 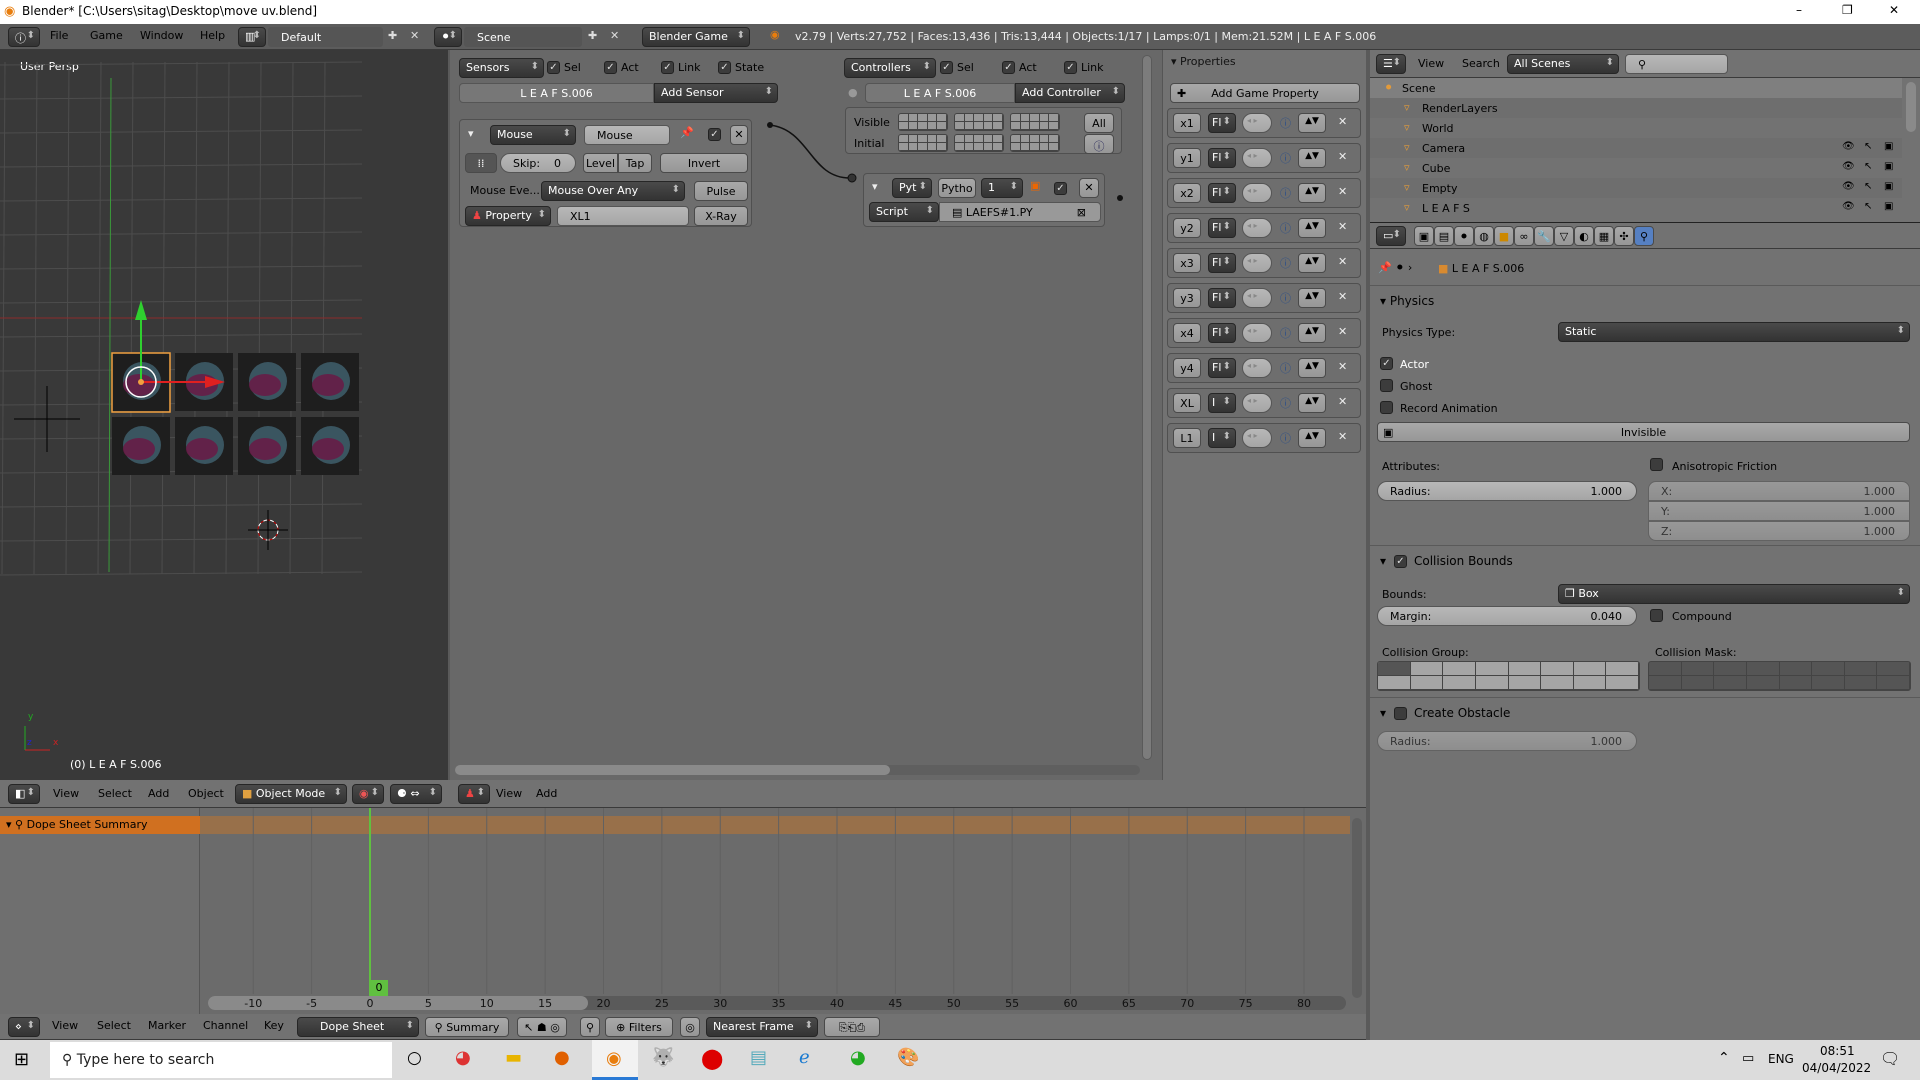 I want to click on controller-type-dropdown: Pyt, so click(x=912, y=188).